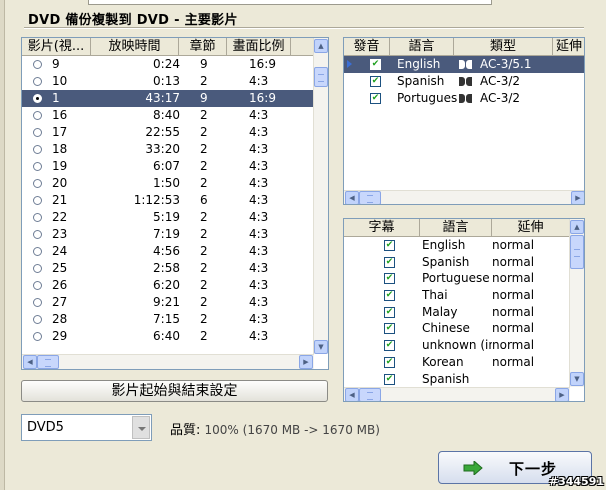 The height and width of the screenshot is (490, 606). What do you see at coordinates (513, 328) in the screenshot?
I see `cell-extension: normal` at bounding box center [513, 328].